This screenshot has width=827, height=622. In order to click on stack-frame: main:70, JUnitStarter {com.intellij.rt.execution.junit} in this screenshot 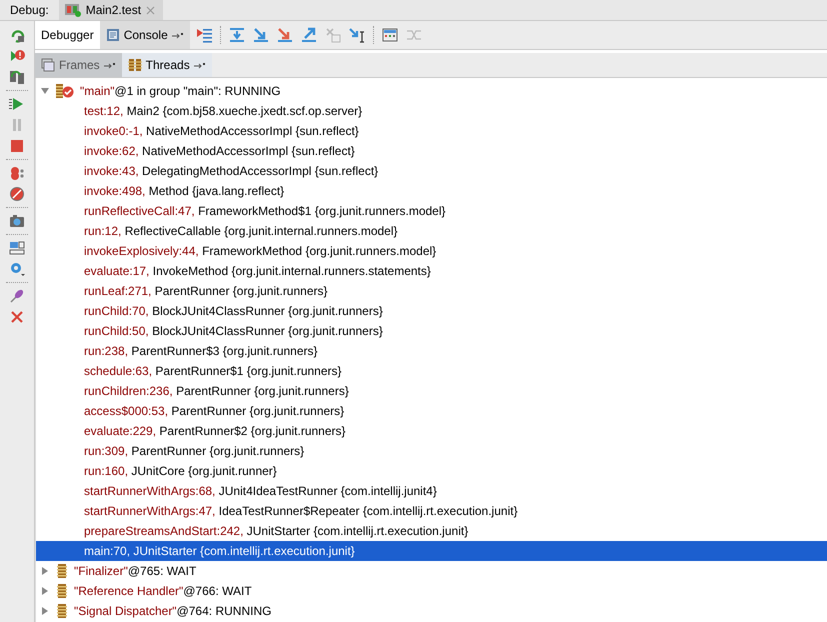, I will do `click(431, 551)`.